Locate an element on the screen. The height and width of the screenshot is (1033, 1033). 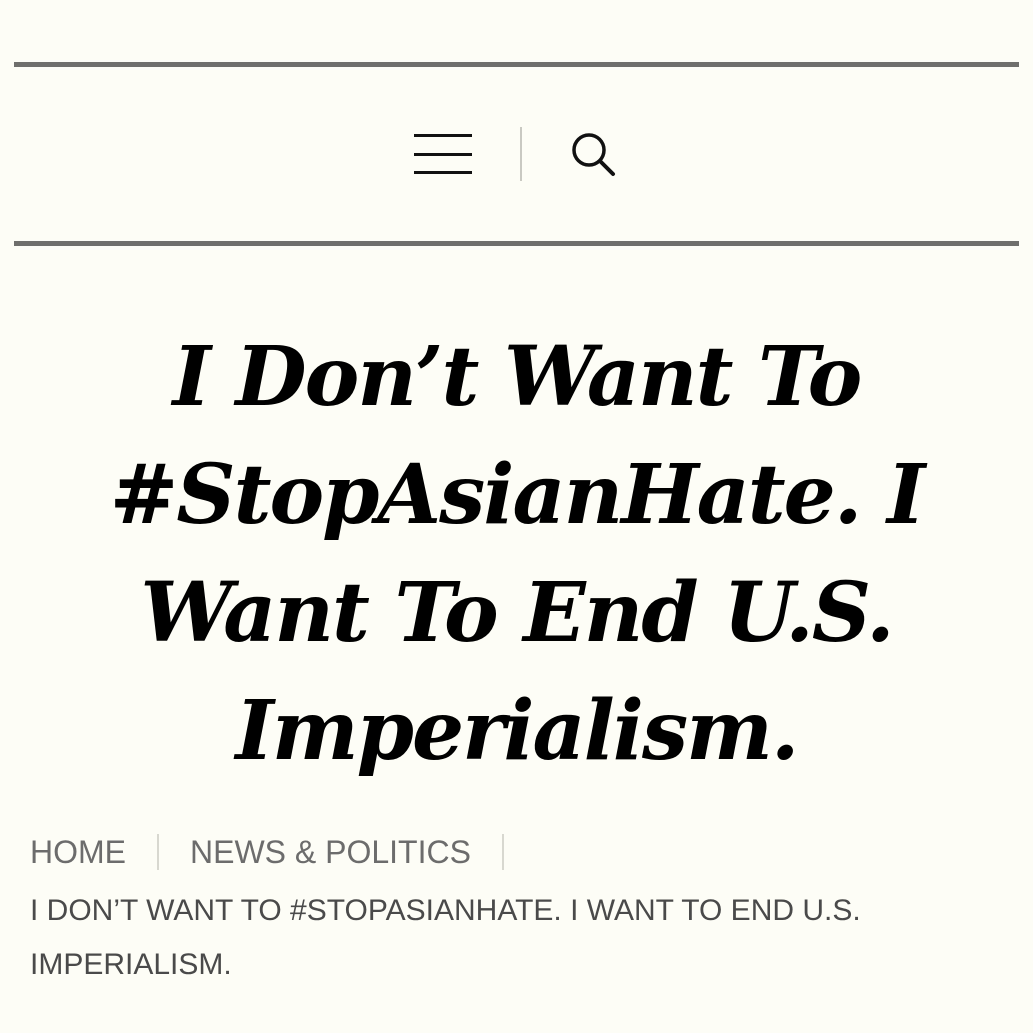
breadcrumb-home-link: HOME is located at coordinates (78, 852).